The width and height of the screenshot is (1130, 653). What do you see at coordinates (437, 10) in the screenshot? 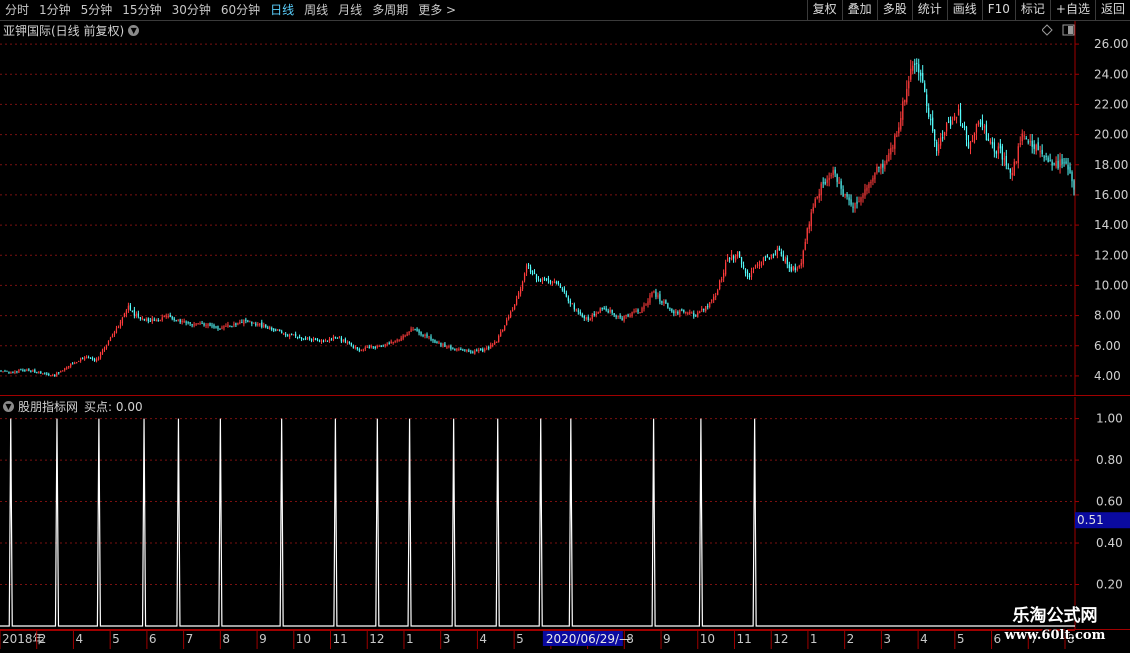
I see `period-tab: 更多 >` at bounding box center [437, 10].